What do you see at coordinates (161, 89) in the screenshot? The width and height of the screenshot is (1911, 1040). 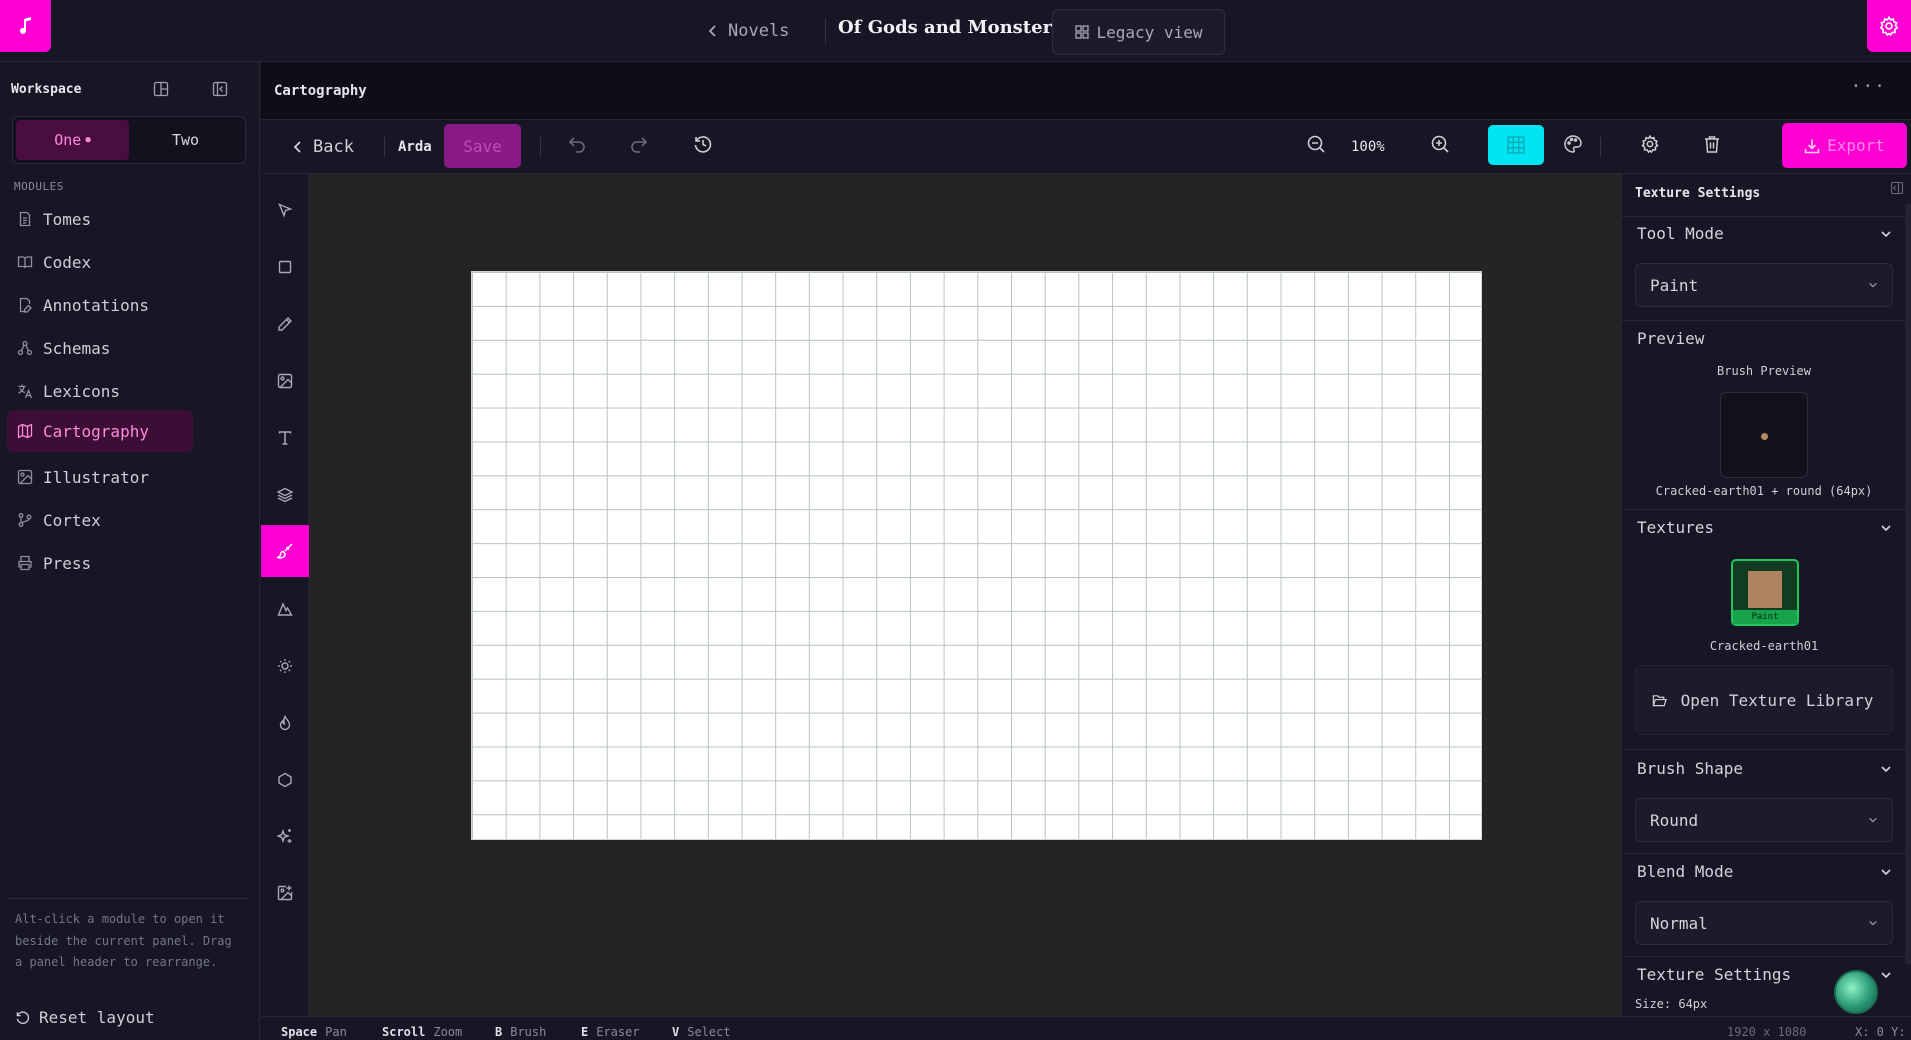 I see `split-layout-button` at bounding box center [161, 89].